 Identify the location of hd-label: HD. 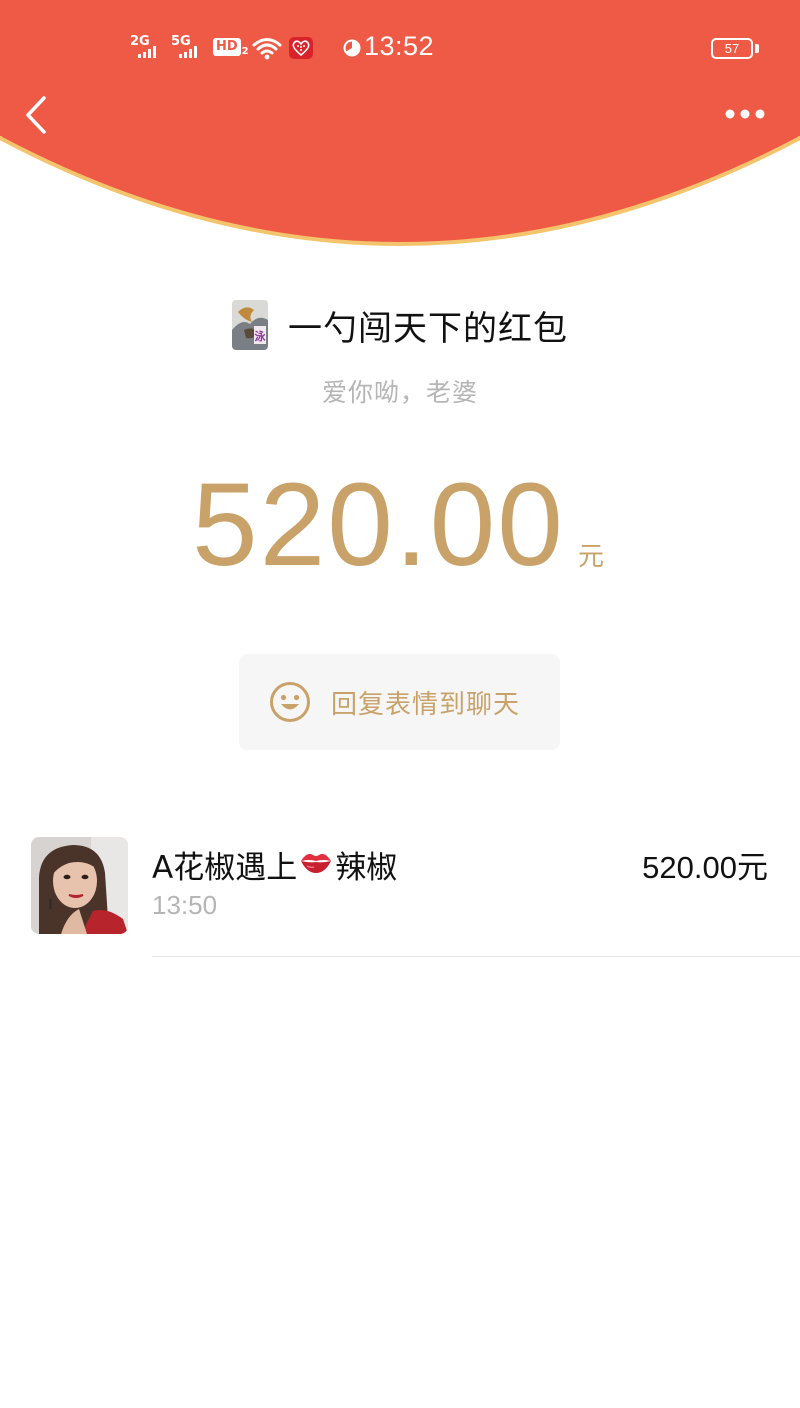
(227, 47).